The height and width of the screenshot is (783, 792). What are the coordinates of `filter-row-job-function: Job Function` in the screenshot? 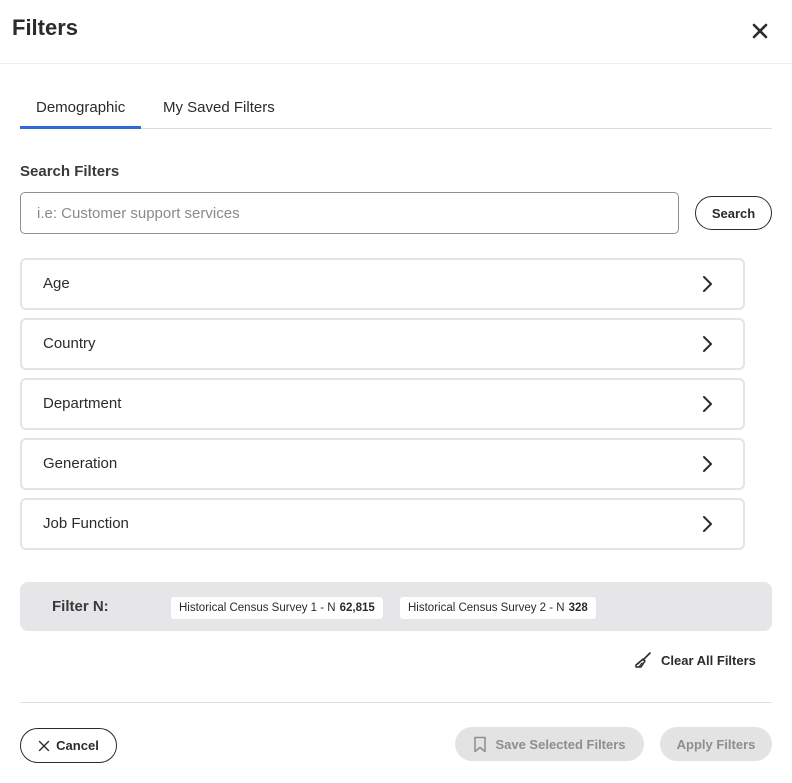 It's located at (382, 524).